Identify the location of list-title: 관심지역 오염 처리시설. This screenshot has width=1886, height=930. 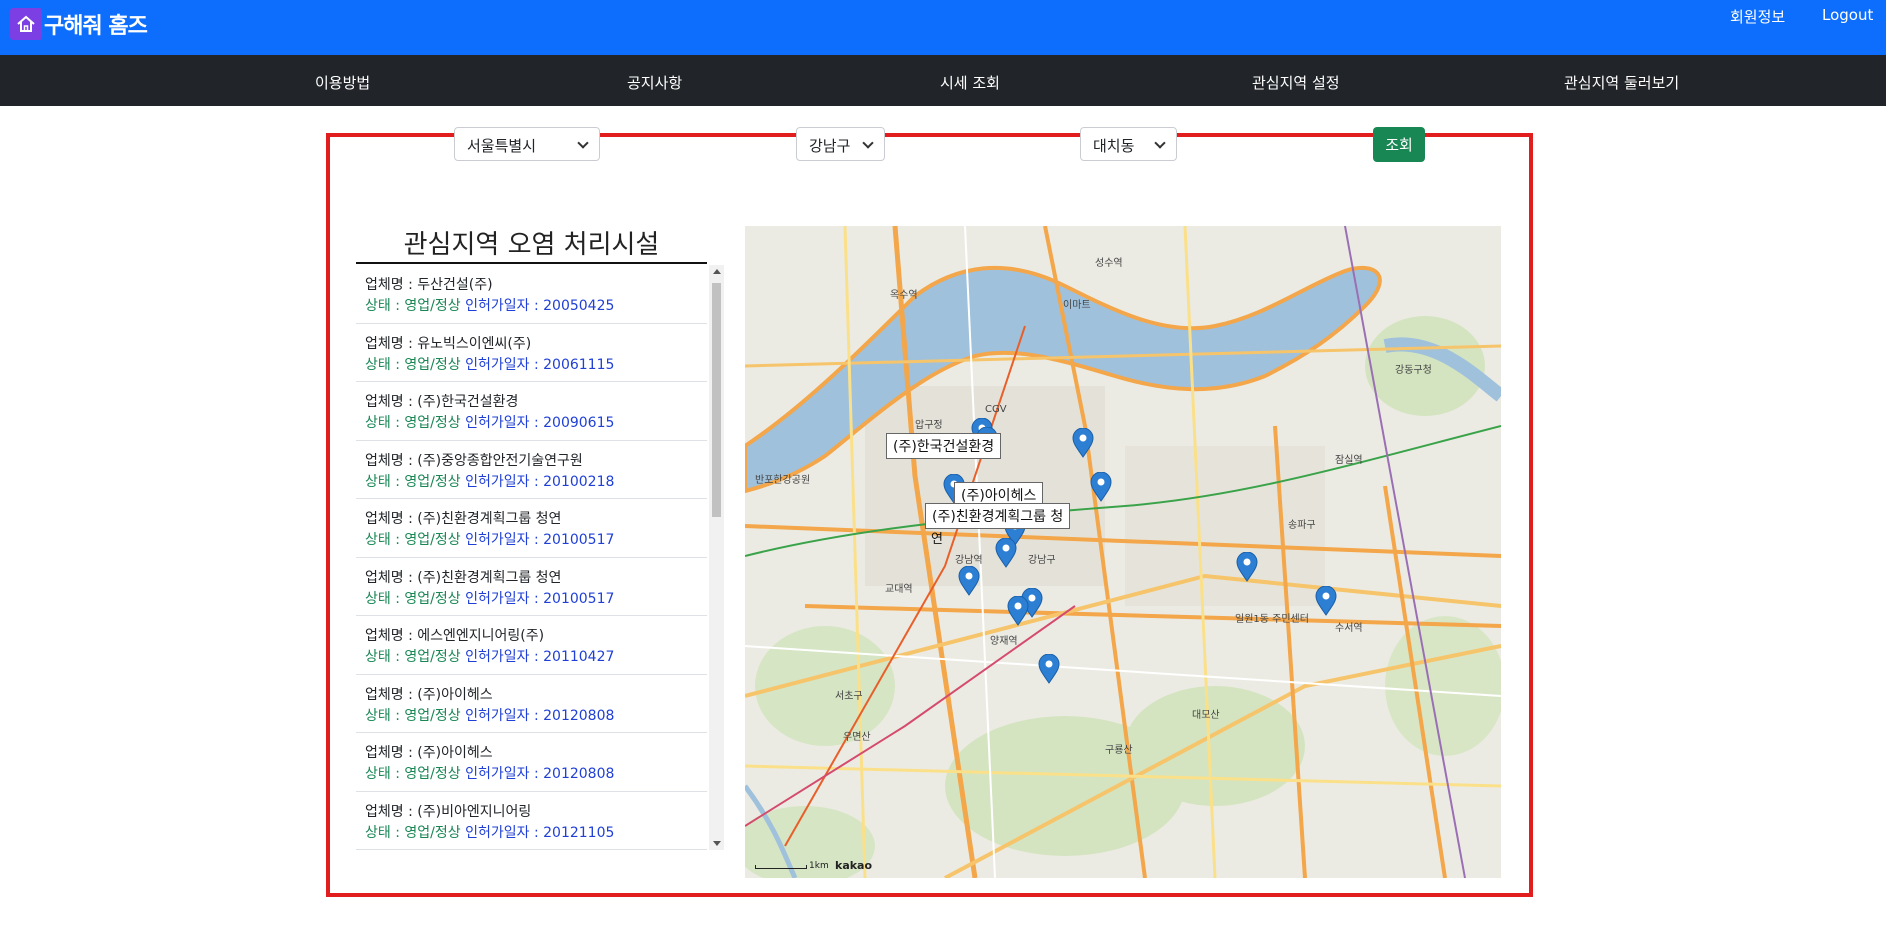
(531, 244).